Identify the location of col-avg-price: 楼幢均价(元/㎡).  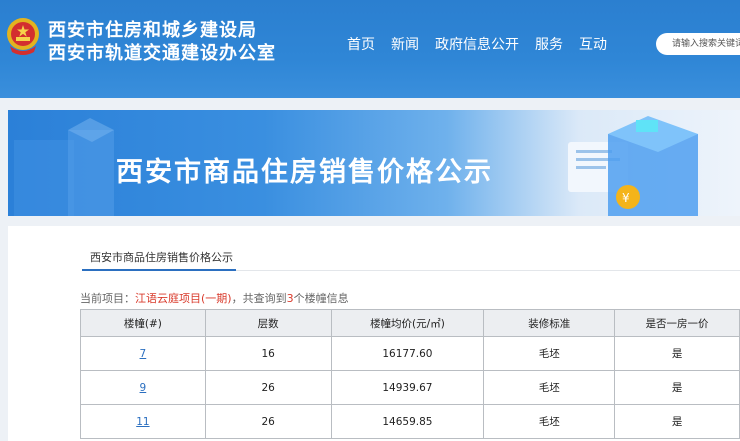
(407, 323).